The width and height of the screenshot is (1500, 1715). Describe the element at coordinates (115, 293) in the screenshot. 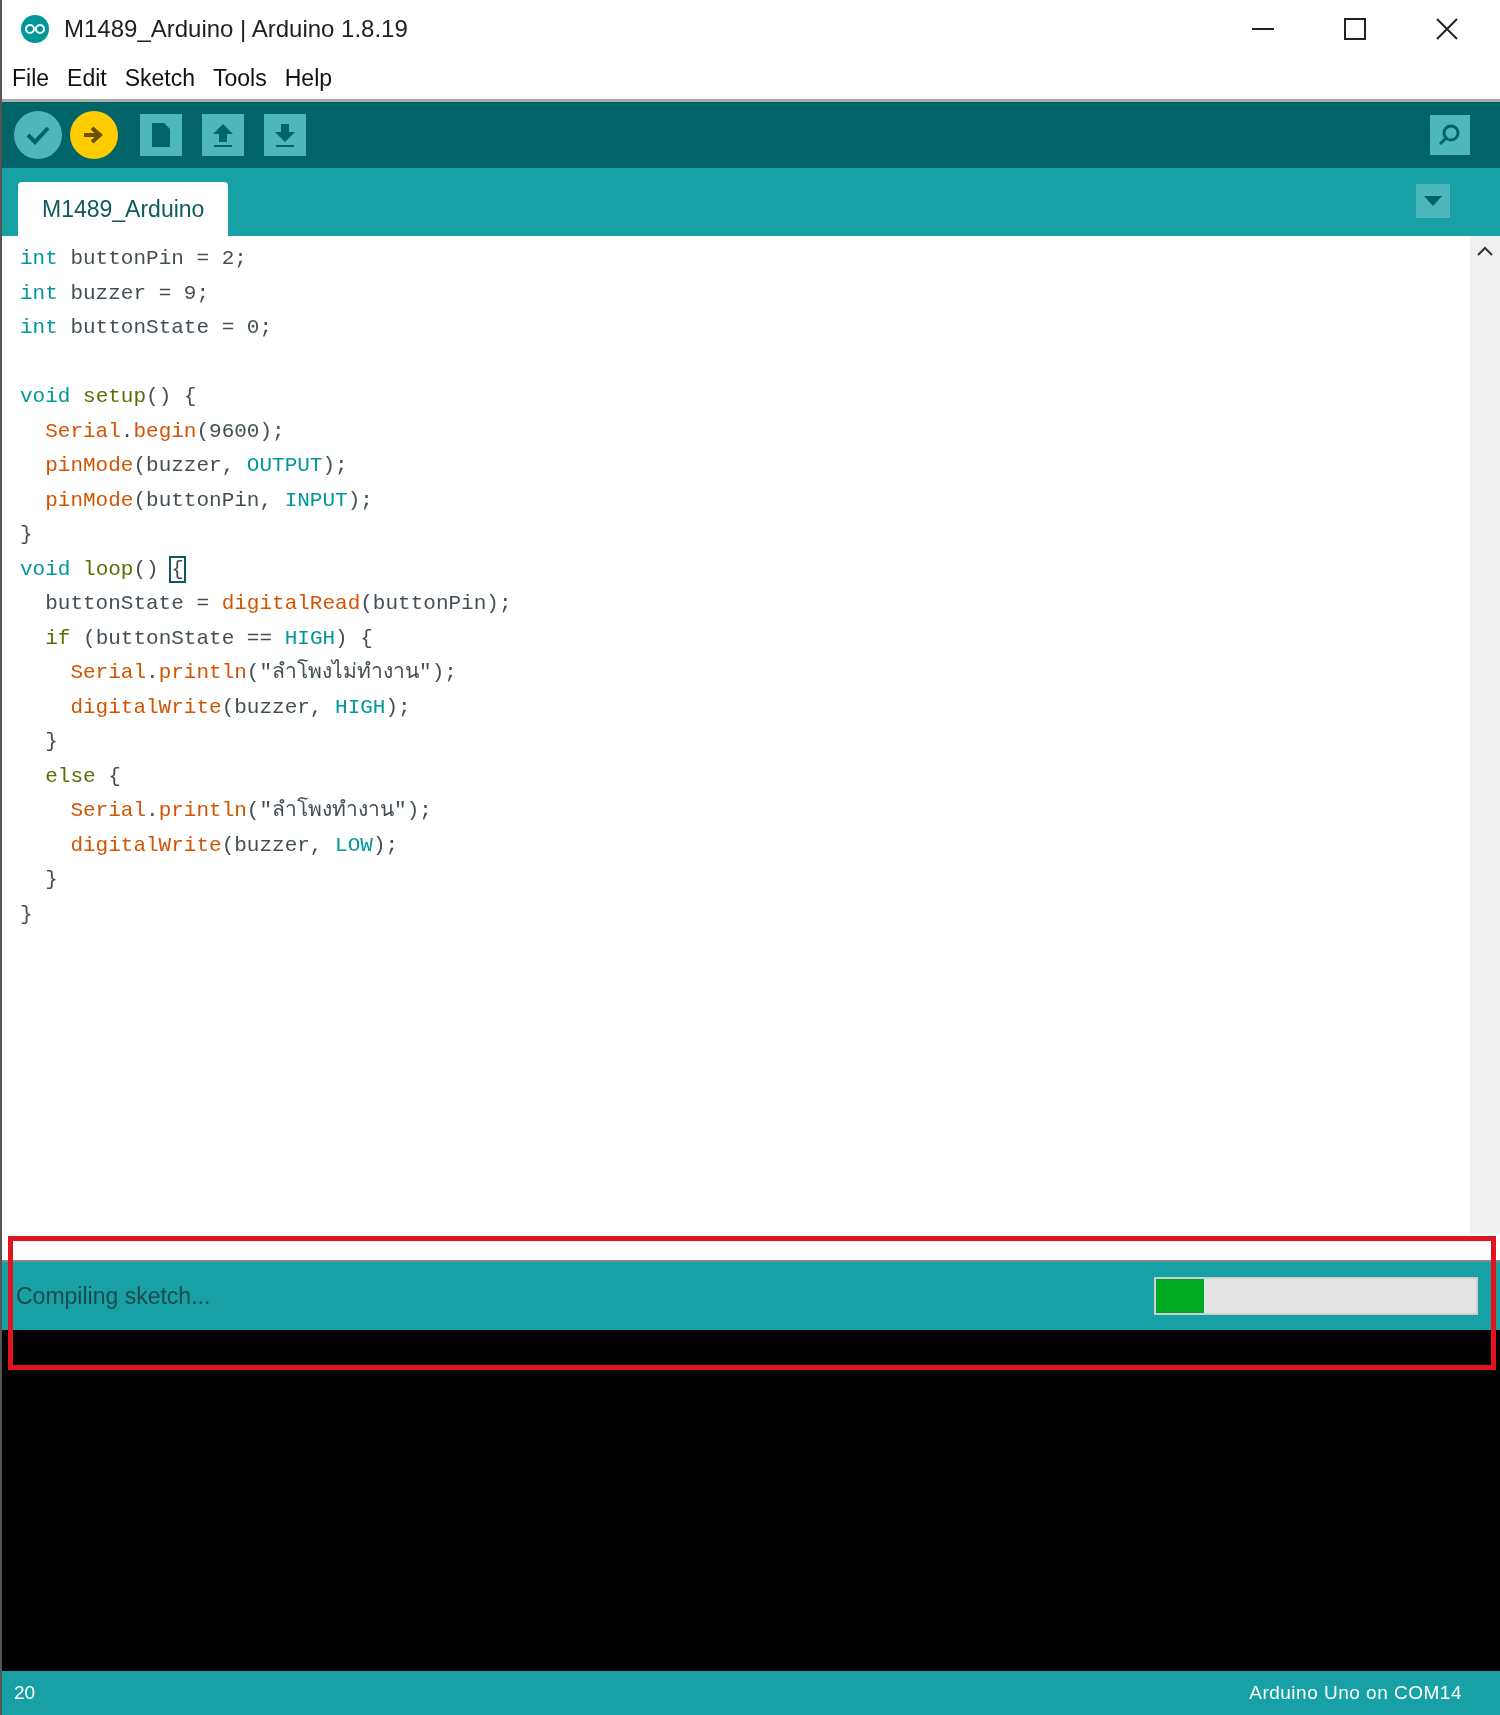

I see `code-line: int buzzer = 9;` at that location.